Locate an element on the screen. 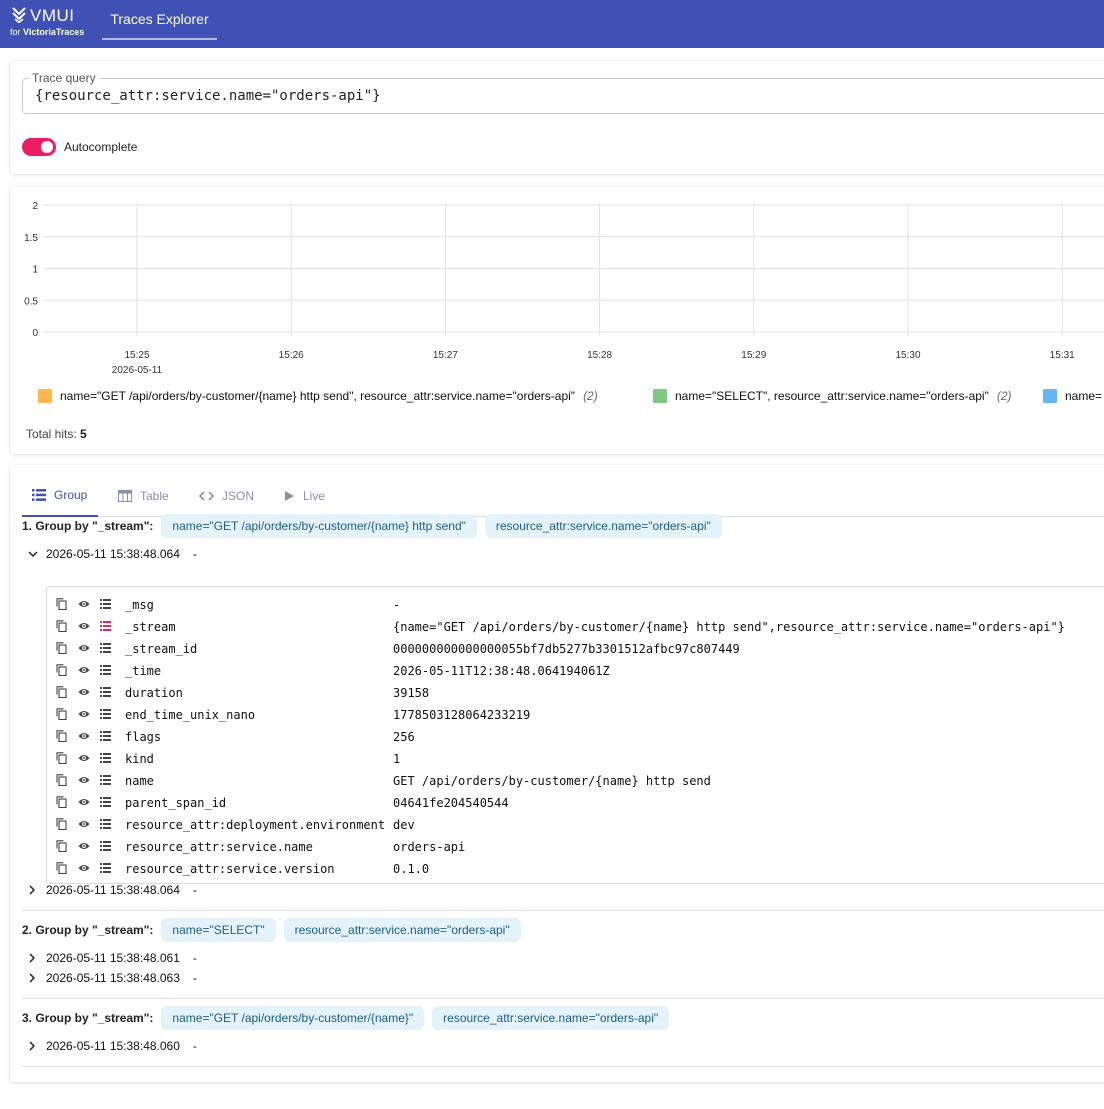  log-row: 2026-05-11 15:38:48.060- is located at coordinates (112, 1046).